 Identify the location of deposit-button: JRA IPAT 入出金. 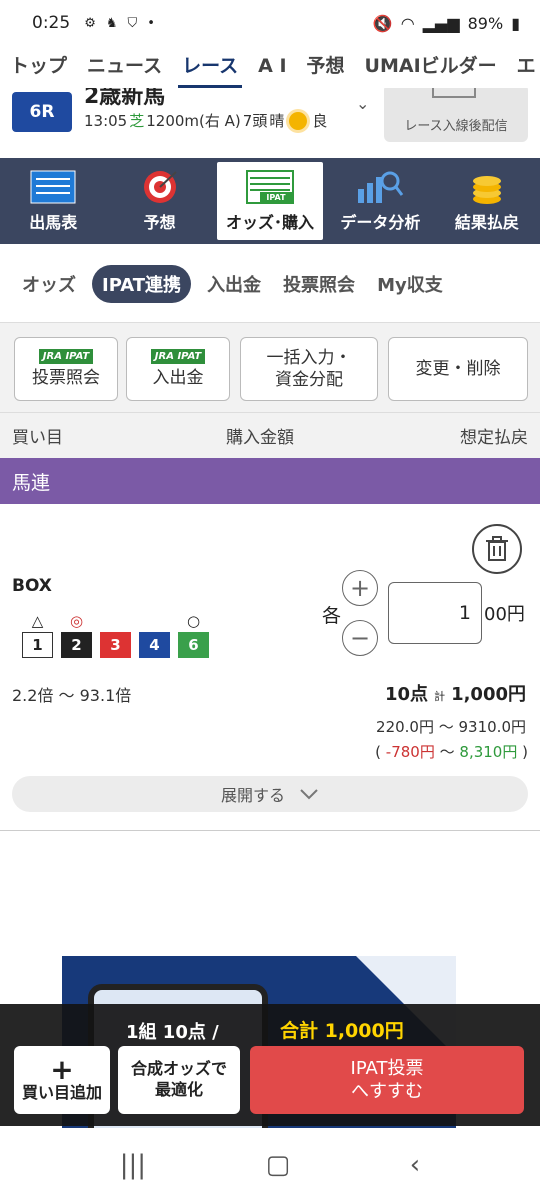
(178, 369).